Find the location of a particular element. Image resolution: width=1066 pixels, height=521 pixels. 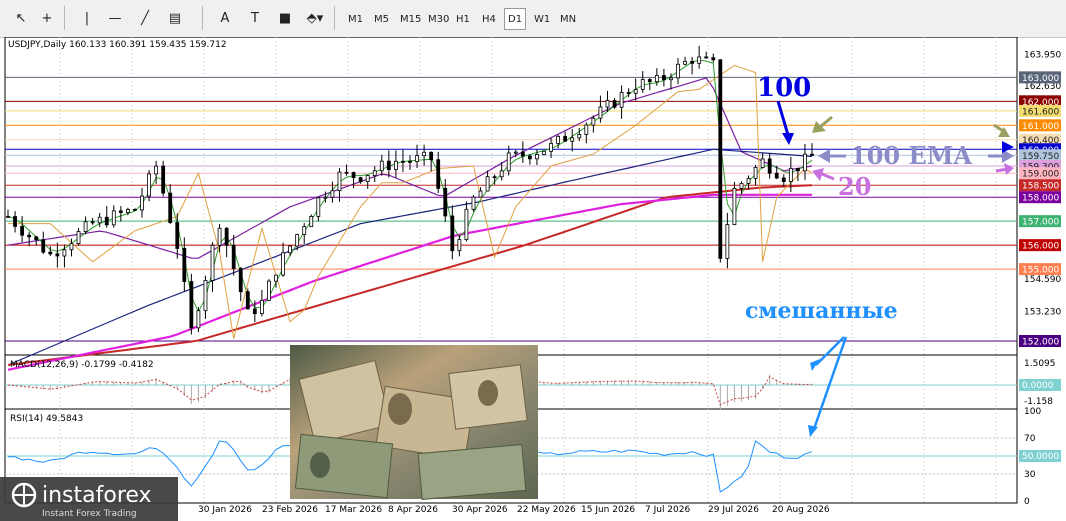

timeframe-m5: M5 is located at coordinates (381, 19).